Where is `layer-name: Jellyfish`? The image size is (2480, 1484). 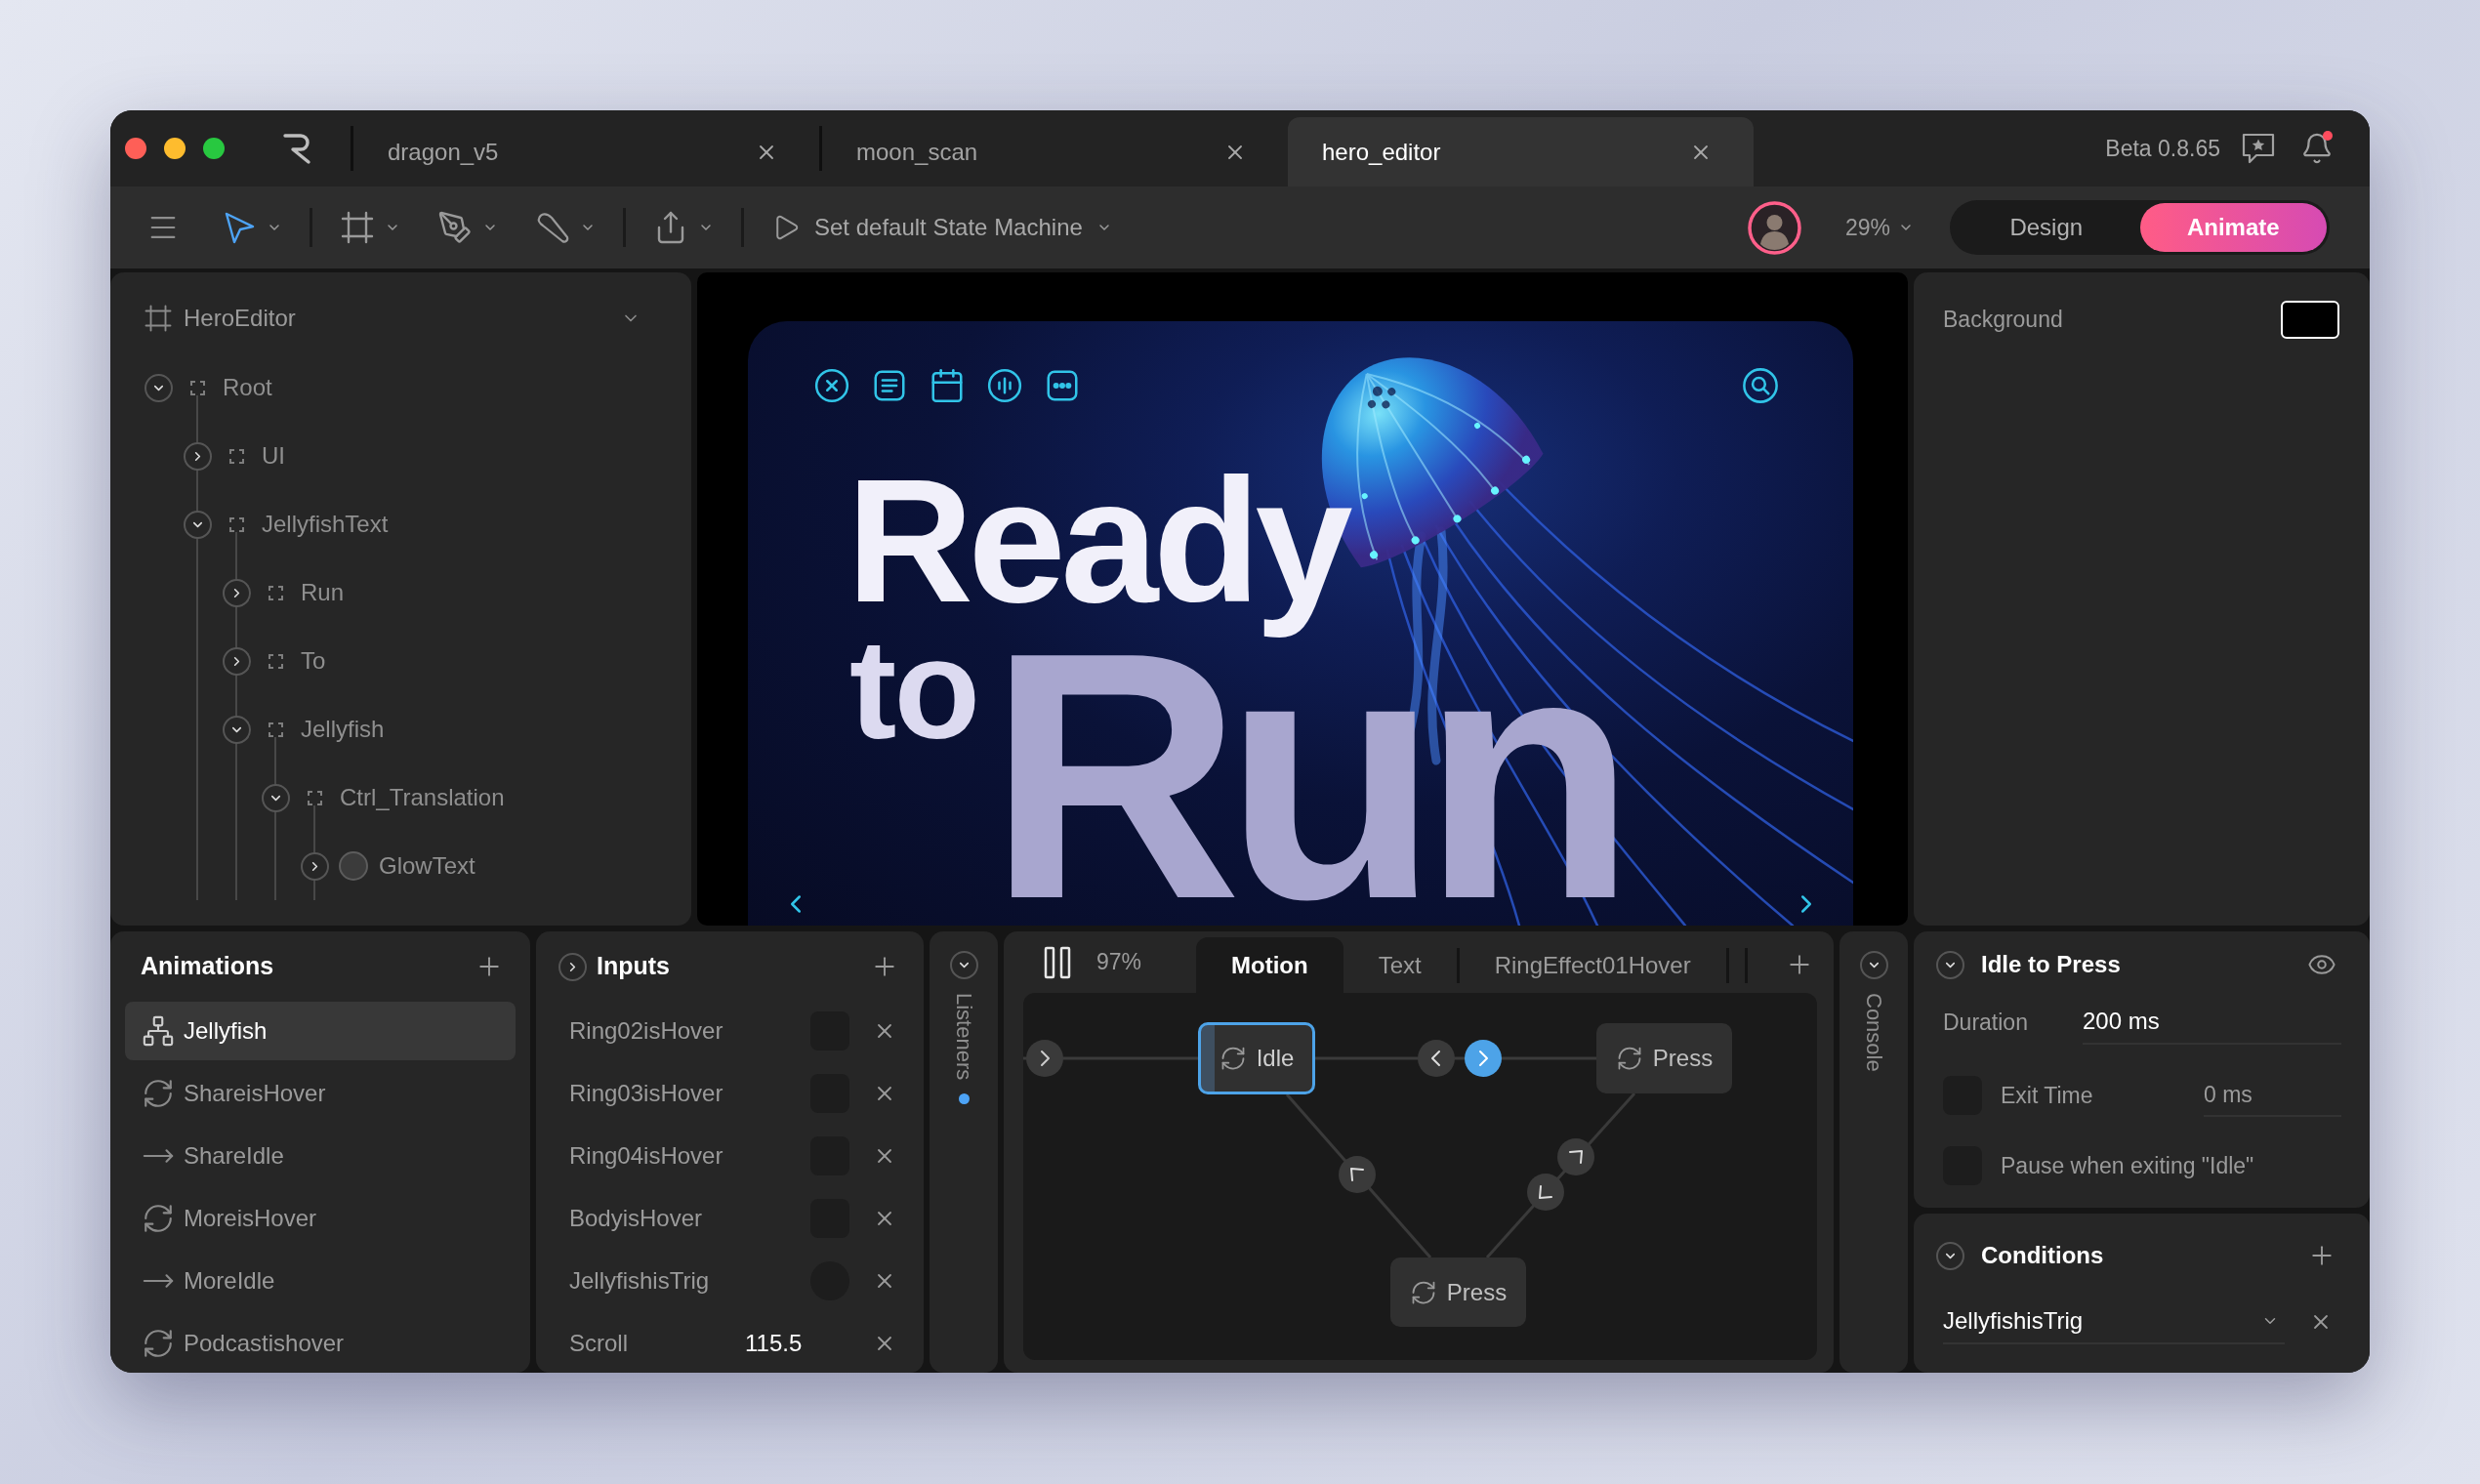
layer-name: Jellyfish is located at coordinates (343, 730).